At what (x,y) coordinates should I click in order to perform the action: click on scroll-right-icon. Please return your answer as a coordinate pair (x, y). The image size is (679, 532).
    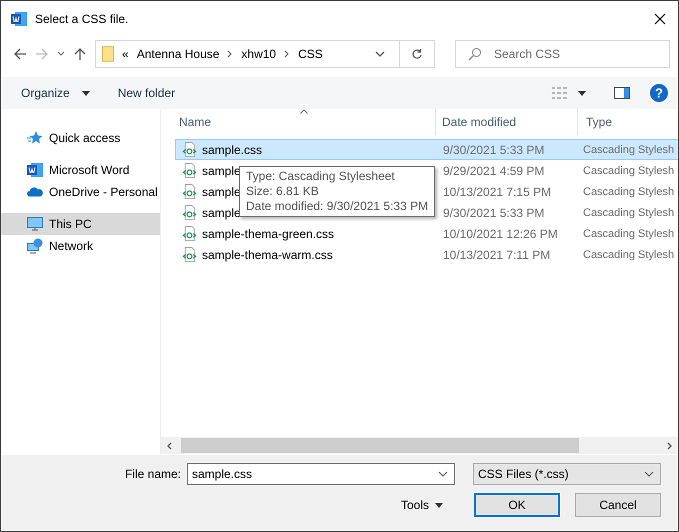
    Looking at the image, I should click on (670, 446).